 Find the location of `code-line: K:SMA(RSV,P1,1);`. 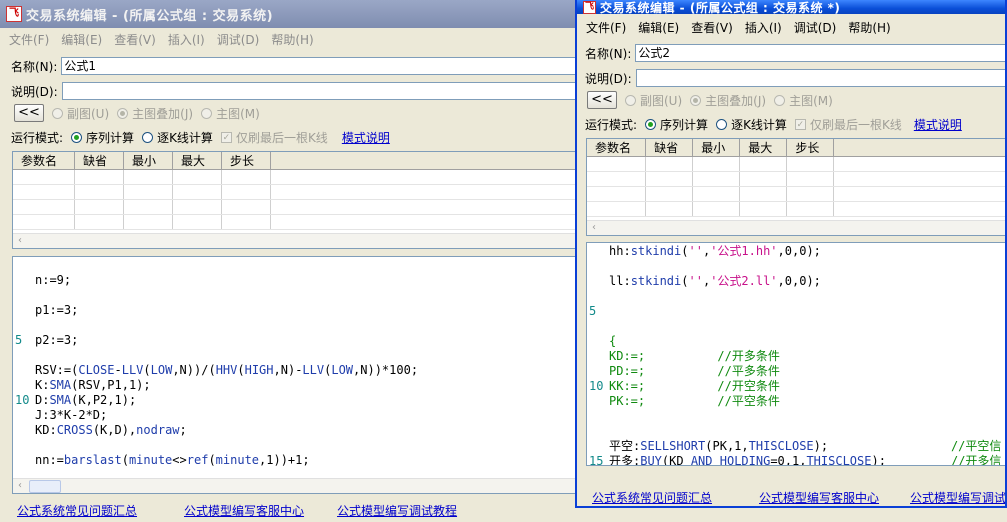

code-line: K:SMA(RSV,P1,1); is located at coordinates (83, 385).